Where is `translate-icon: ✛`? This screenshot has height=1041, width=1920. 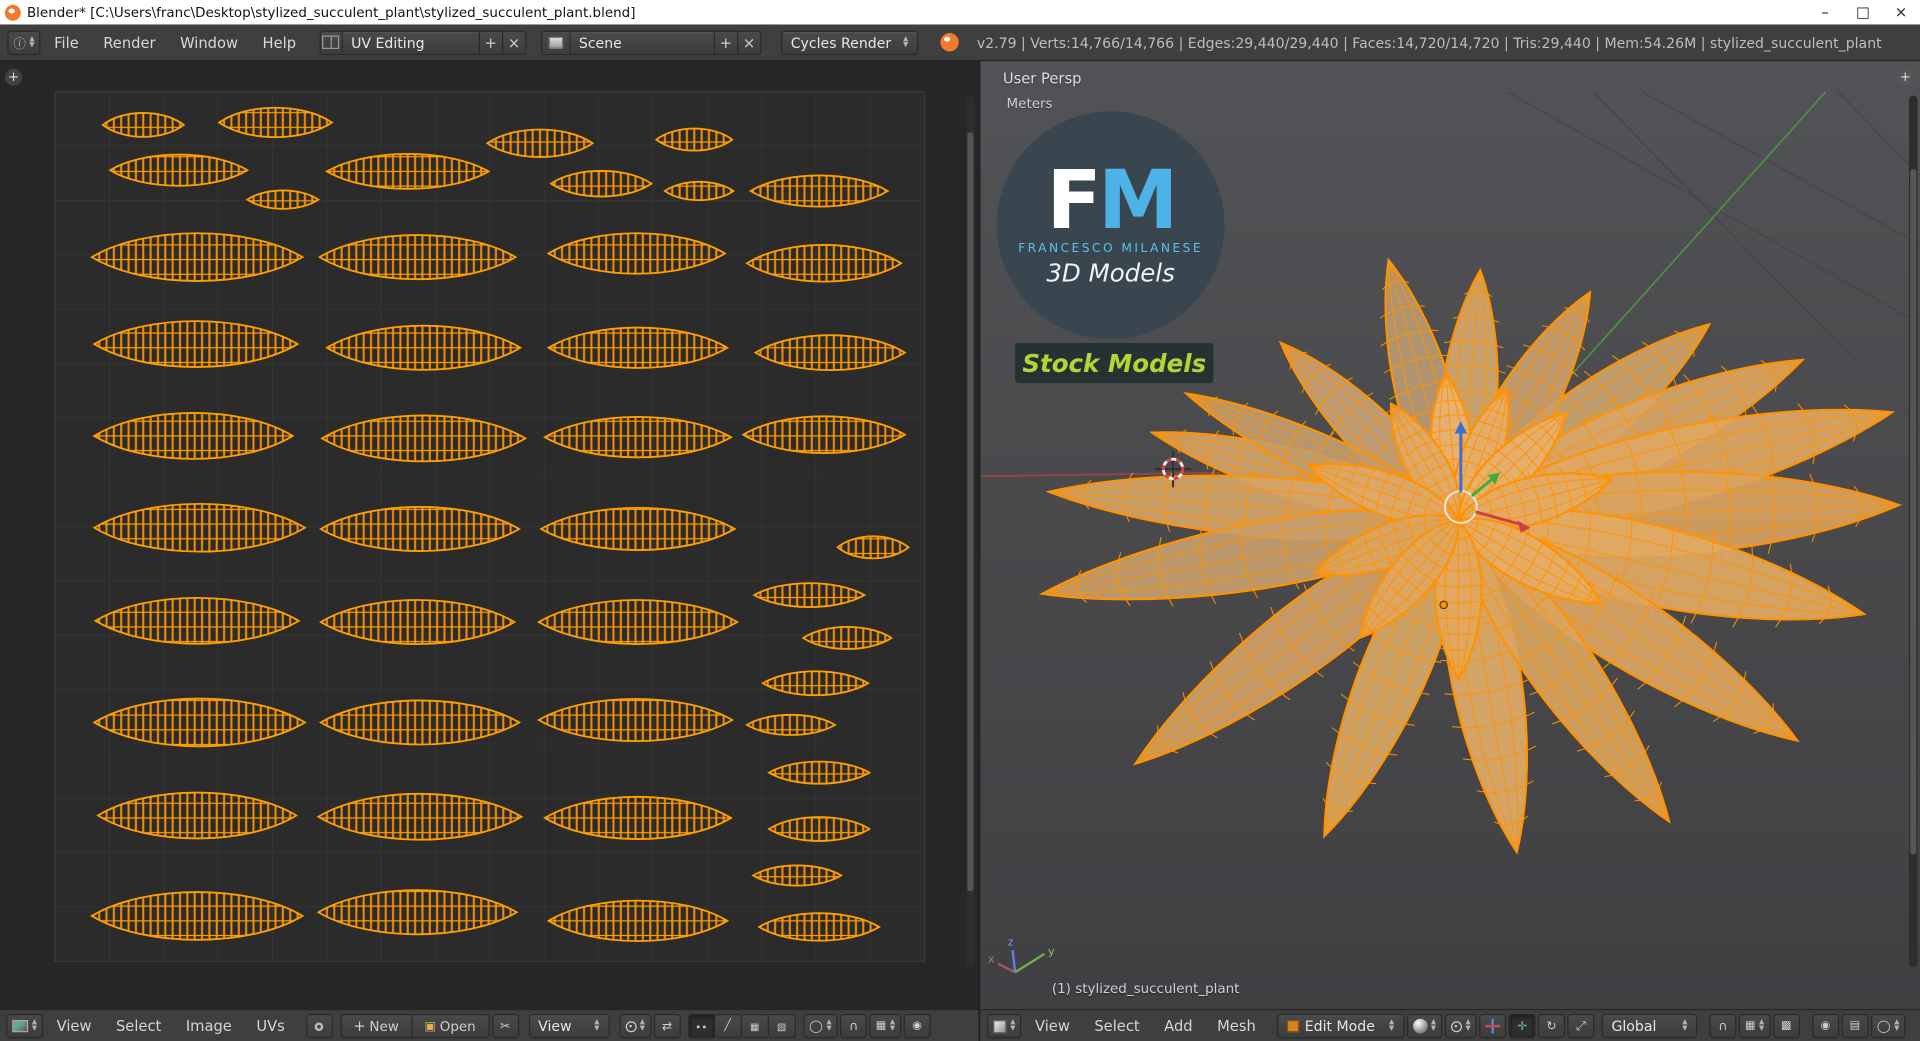
translate-icon: ✛ is located at coordinates (1522, 1026).